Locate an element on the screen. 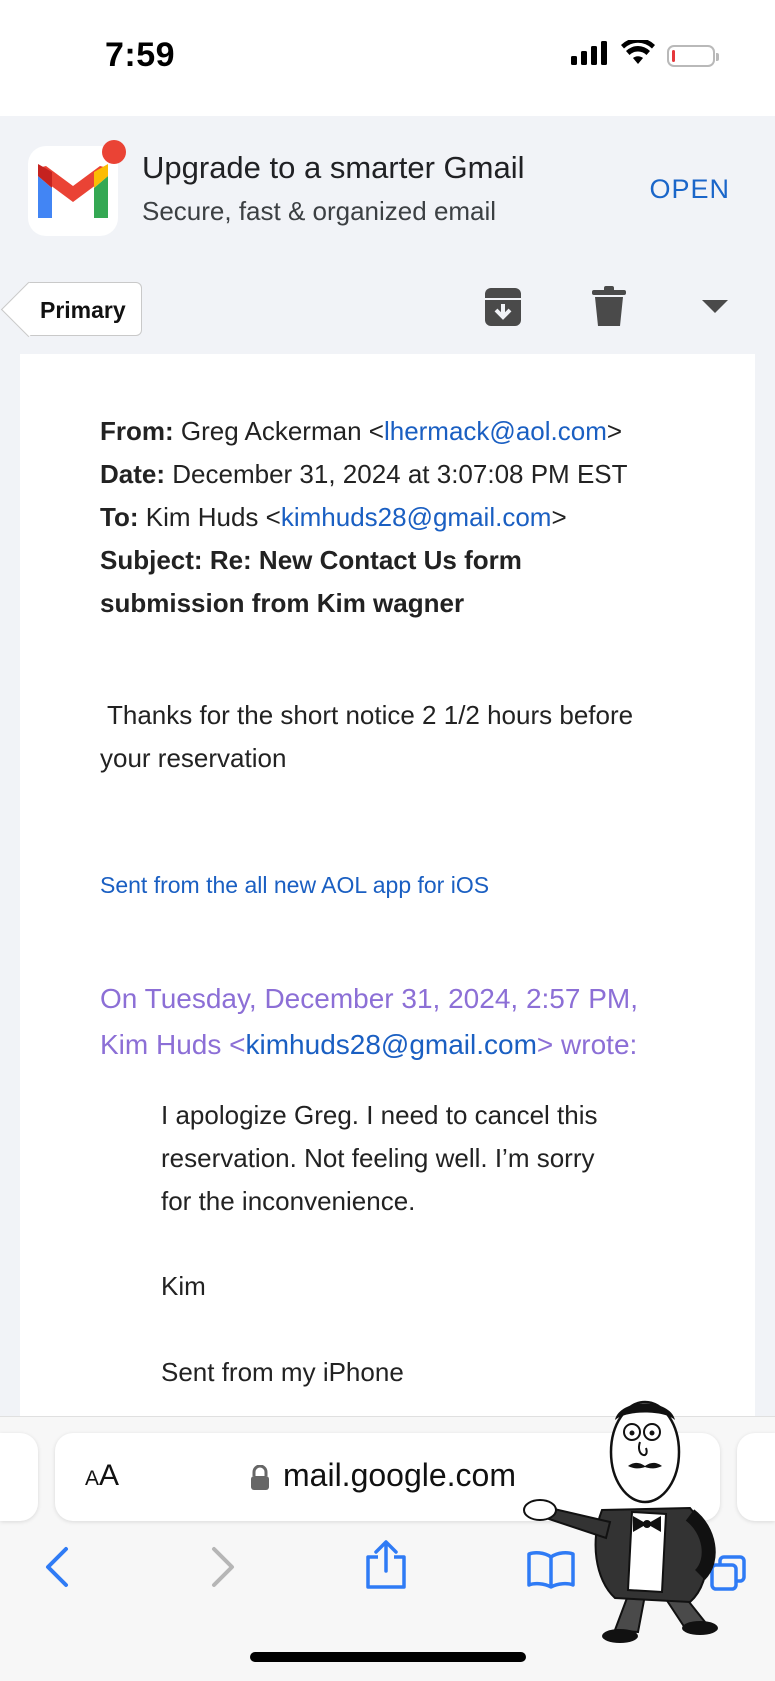 The height and width of the screenshot is (1681, 775). open-button: OPEN is located at coordinates (689, 189).